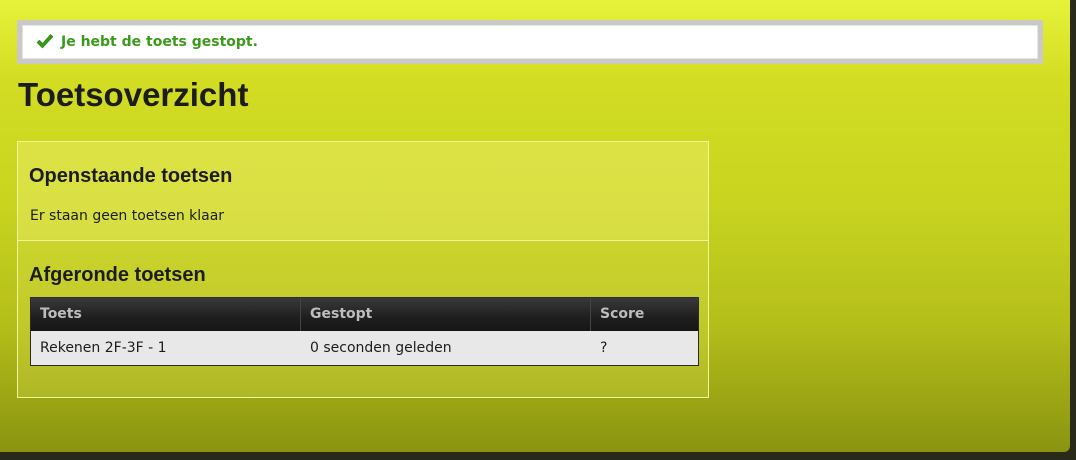 Image resolution: width=1076 pixels, height=460 pixels. What do you see at coordinates (131, 176) in the screenshot?
I see `open-tests-title: Openstaande toetsen` at bounding box center [131, 176].